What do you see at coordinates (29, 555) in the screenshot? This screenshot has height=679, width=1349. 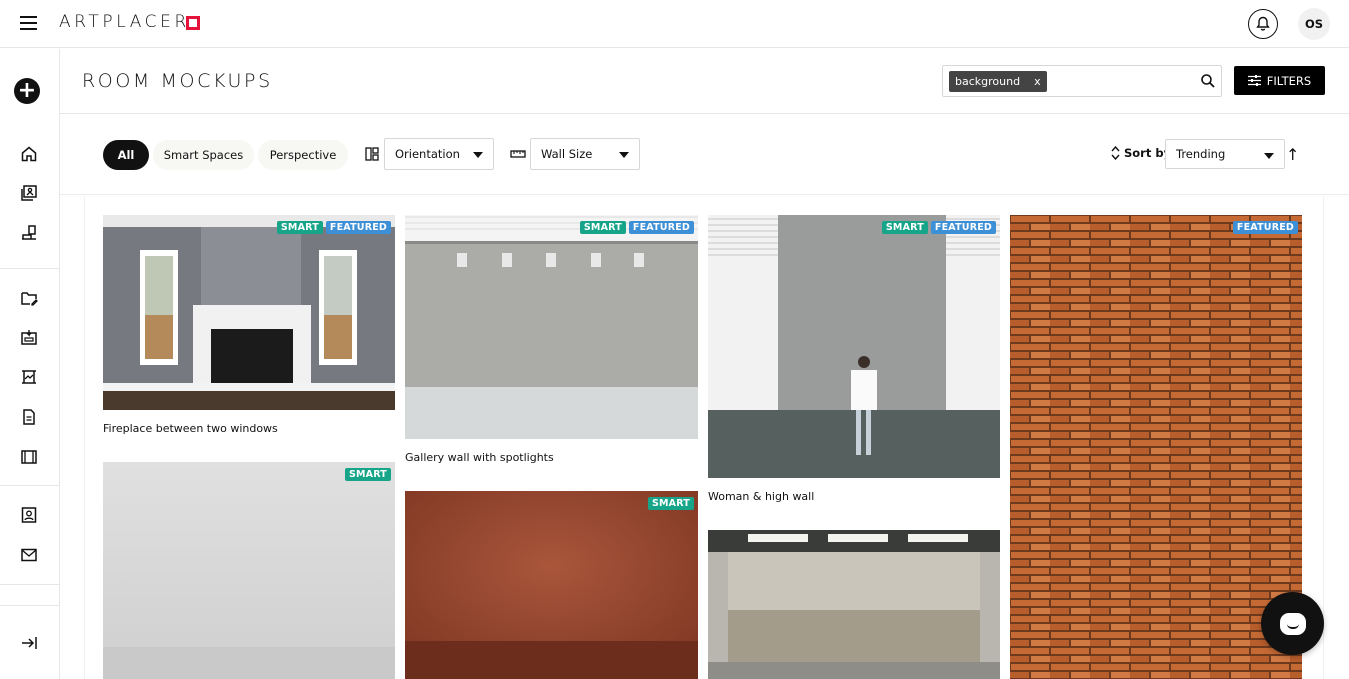 I see `mail-icon` at bounding box center [29, 555].